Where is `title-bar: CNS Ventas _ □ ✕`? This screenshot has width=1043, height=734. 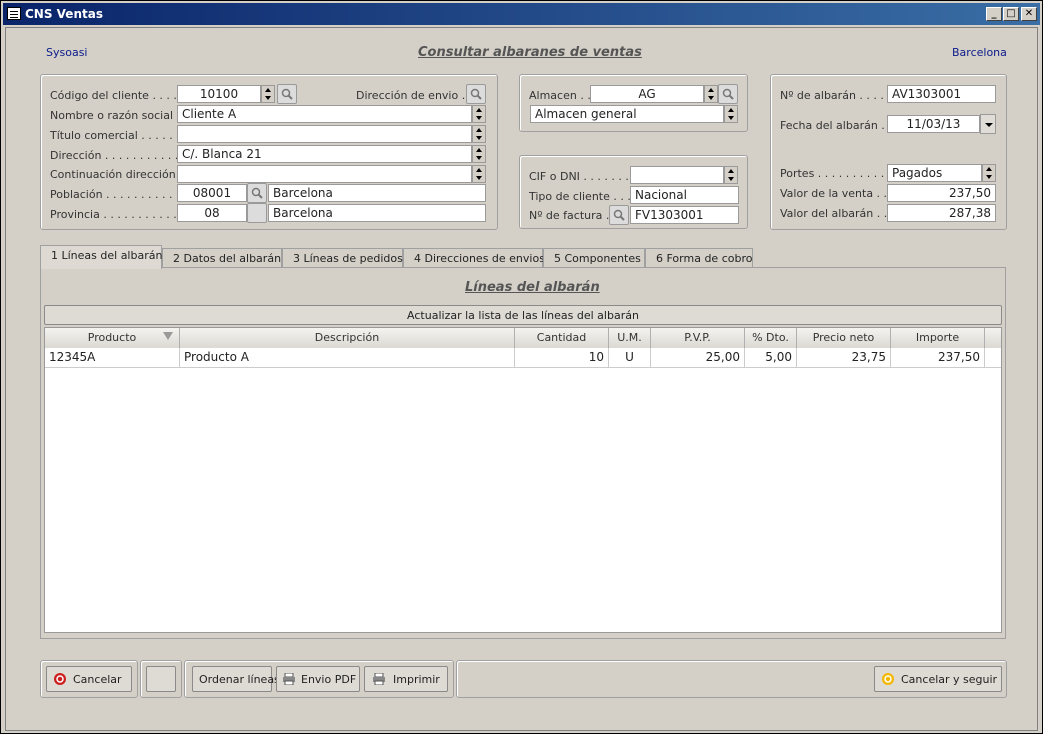
title-bar: CNS Ventas _ □ ✕ is located at coordinates (521, 14).